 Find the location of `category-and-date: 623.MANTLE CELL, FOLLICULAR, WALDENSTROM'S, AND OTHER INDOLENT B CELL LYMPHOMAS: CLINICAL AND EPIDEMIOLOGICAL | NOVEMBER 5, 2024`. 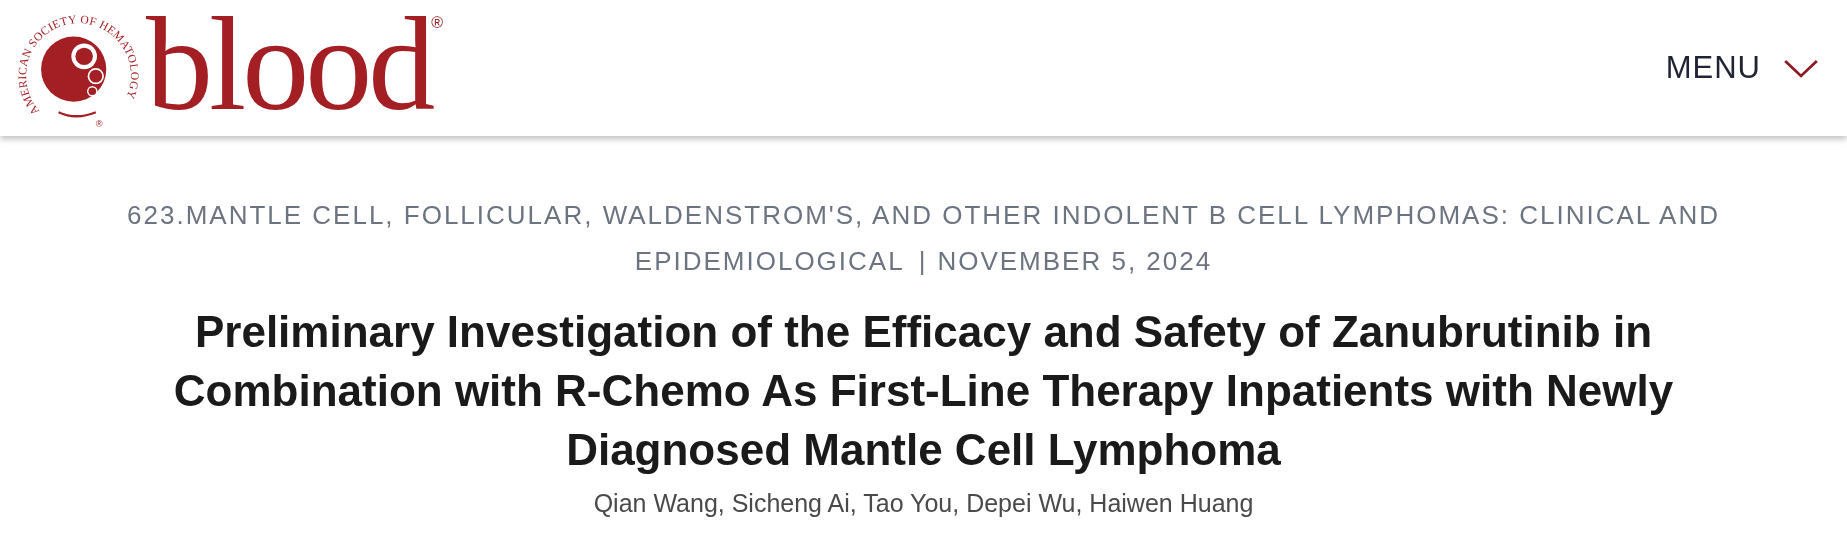

category-and-date: 623.MANTLE CELL, FOLLICULAR, WALDENSTROM'S, AND OTHER INDOLENT B CELL LYMPHOMAS: CLINICAL AND EPIDEMIOLOGICAL | NOVEMBER 5, 2024 is located at coordinates (923, 238).